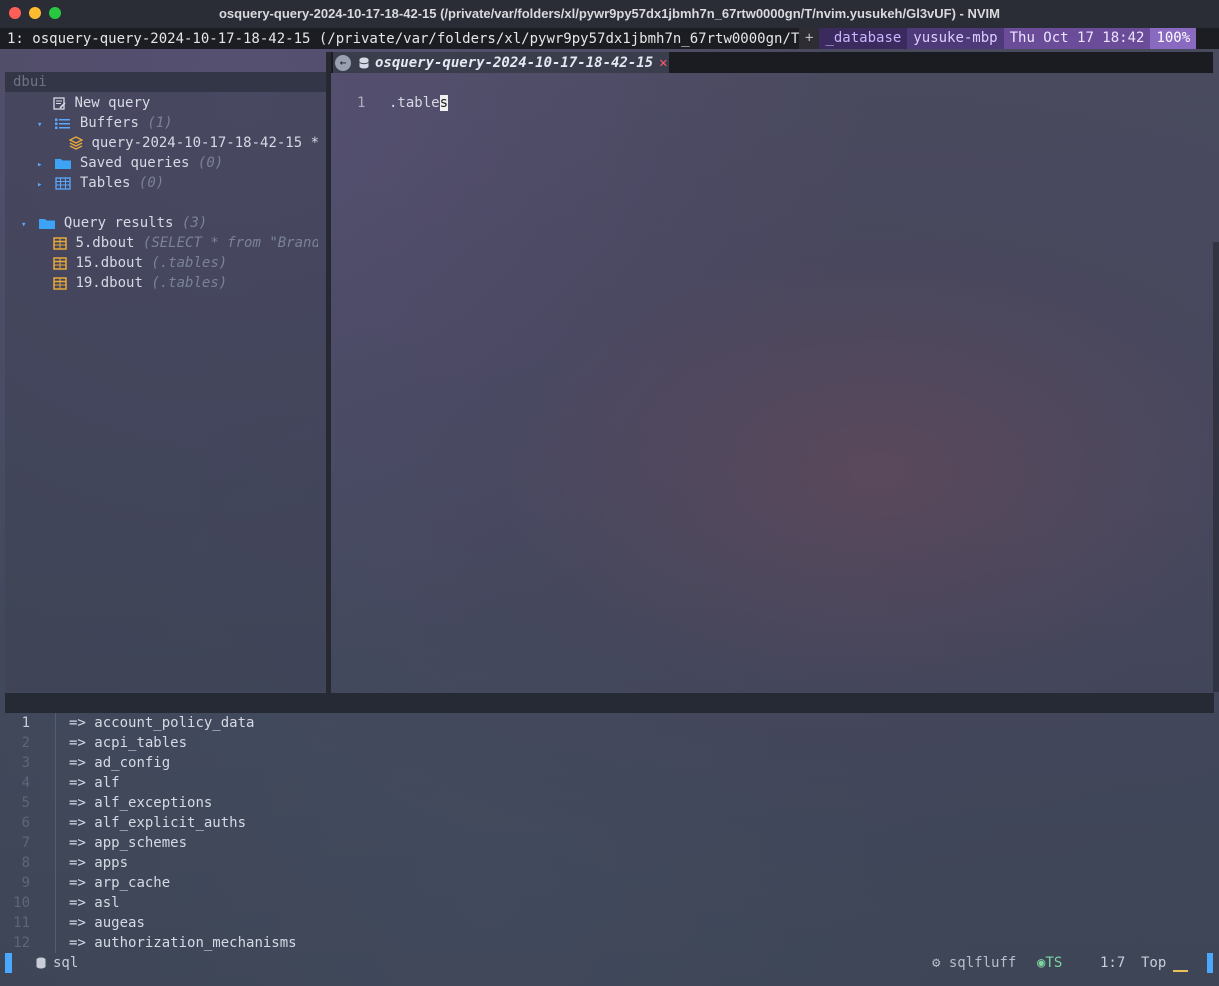  What do you see at coordinates (151, 183) in the screenshot?
I see `tables-count: (0)` at bounding box center [151, 183].